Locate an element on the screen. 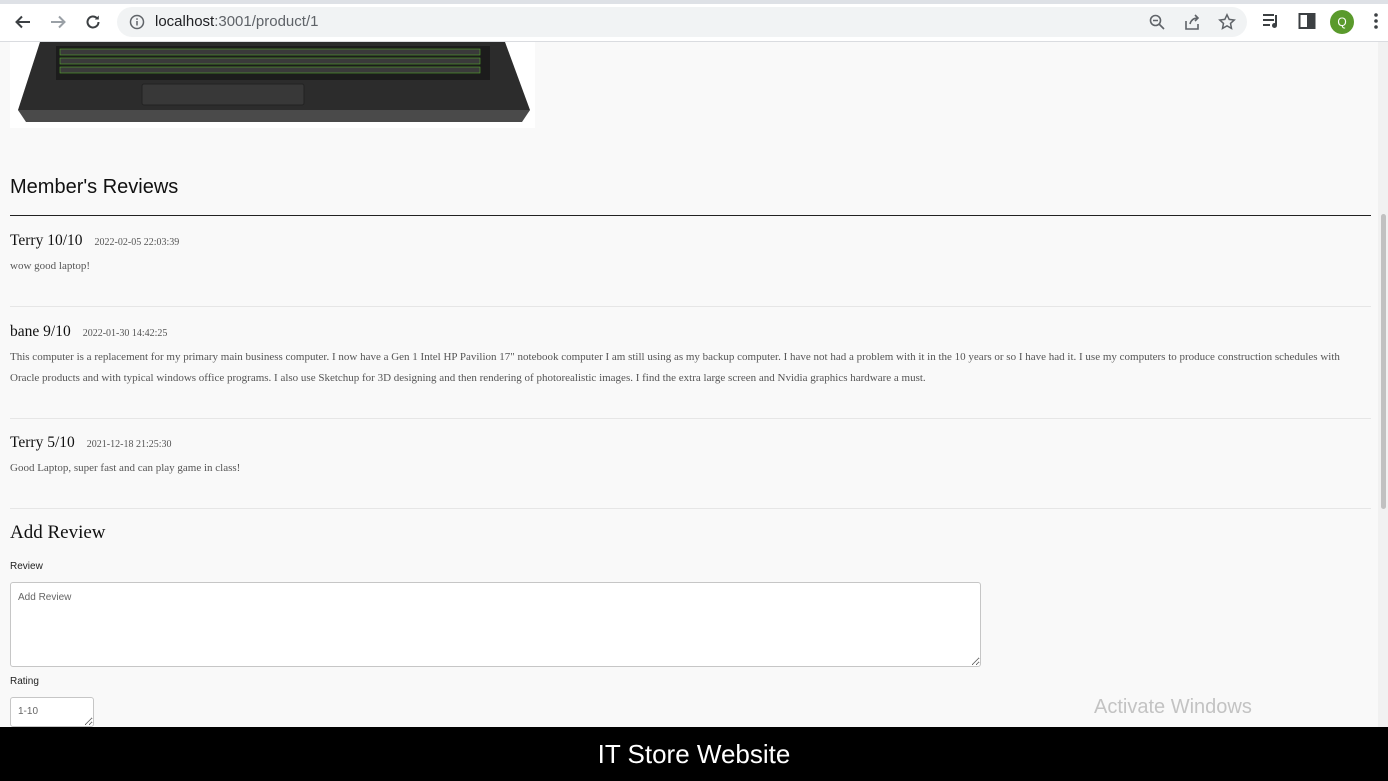 The height and width of the screenshot is (781, 1388). review-date: 2021-12-18 21:25:30 is located at coordinates (129, 444).